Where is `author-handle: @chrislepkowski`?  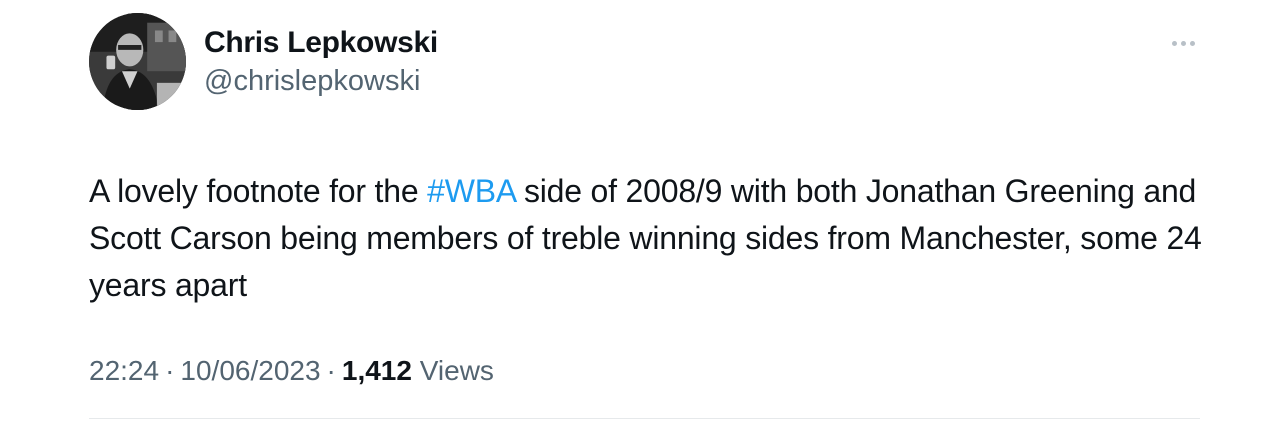 author-handle: @chrislepkowski is located at coordinates (312, 81).